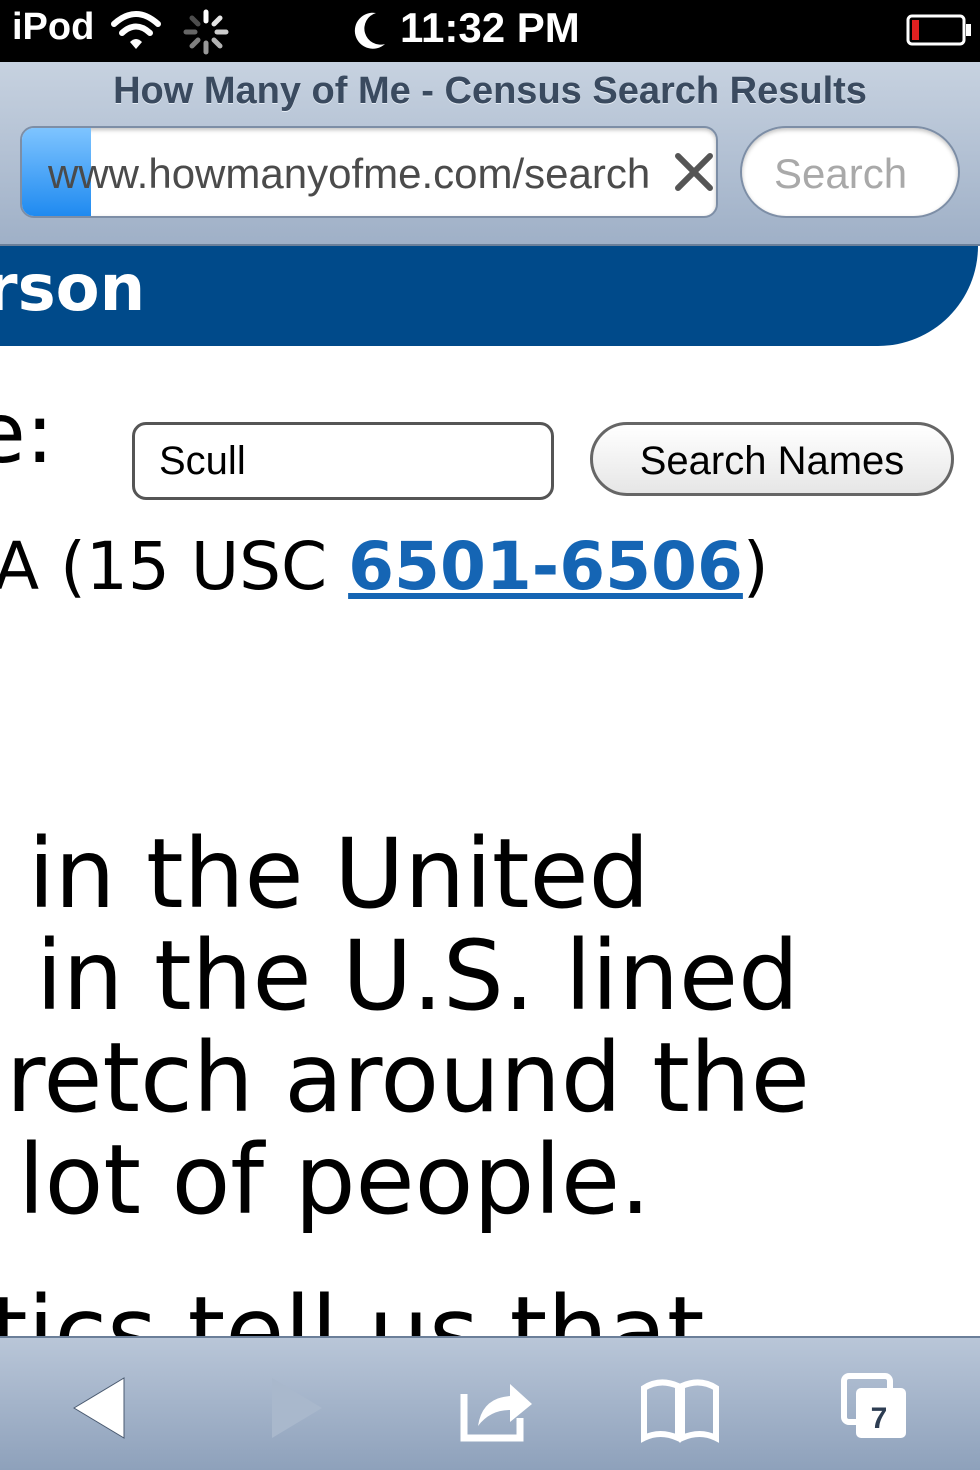 The image size is (980, 1470). Describe the element at coordinates (545, 566) in the screenshot. I see `law-link: 6501-6506` at that location.